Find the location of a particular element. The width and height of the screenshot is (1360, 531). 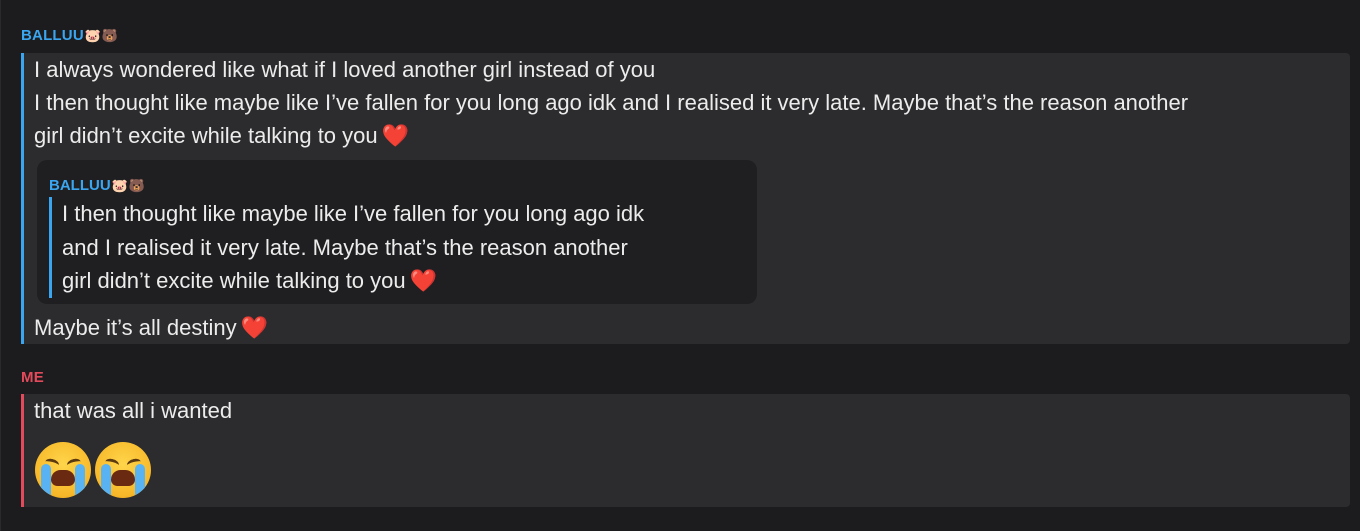

sender-name-text: ME is located at coordinates (32, 377).